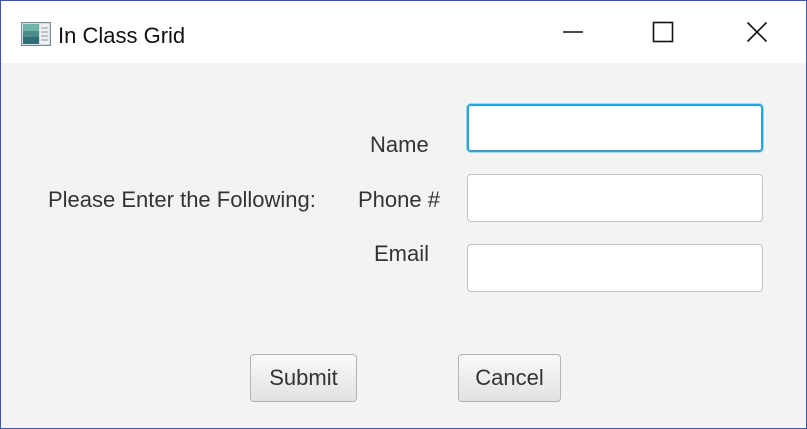  Describe the element at coordinates (509, 378) in the screenshot. I see `cancel-button: Cancel` at that location.